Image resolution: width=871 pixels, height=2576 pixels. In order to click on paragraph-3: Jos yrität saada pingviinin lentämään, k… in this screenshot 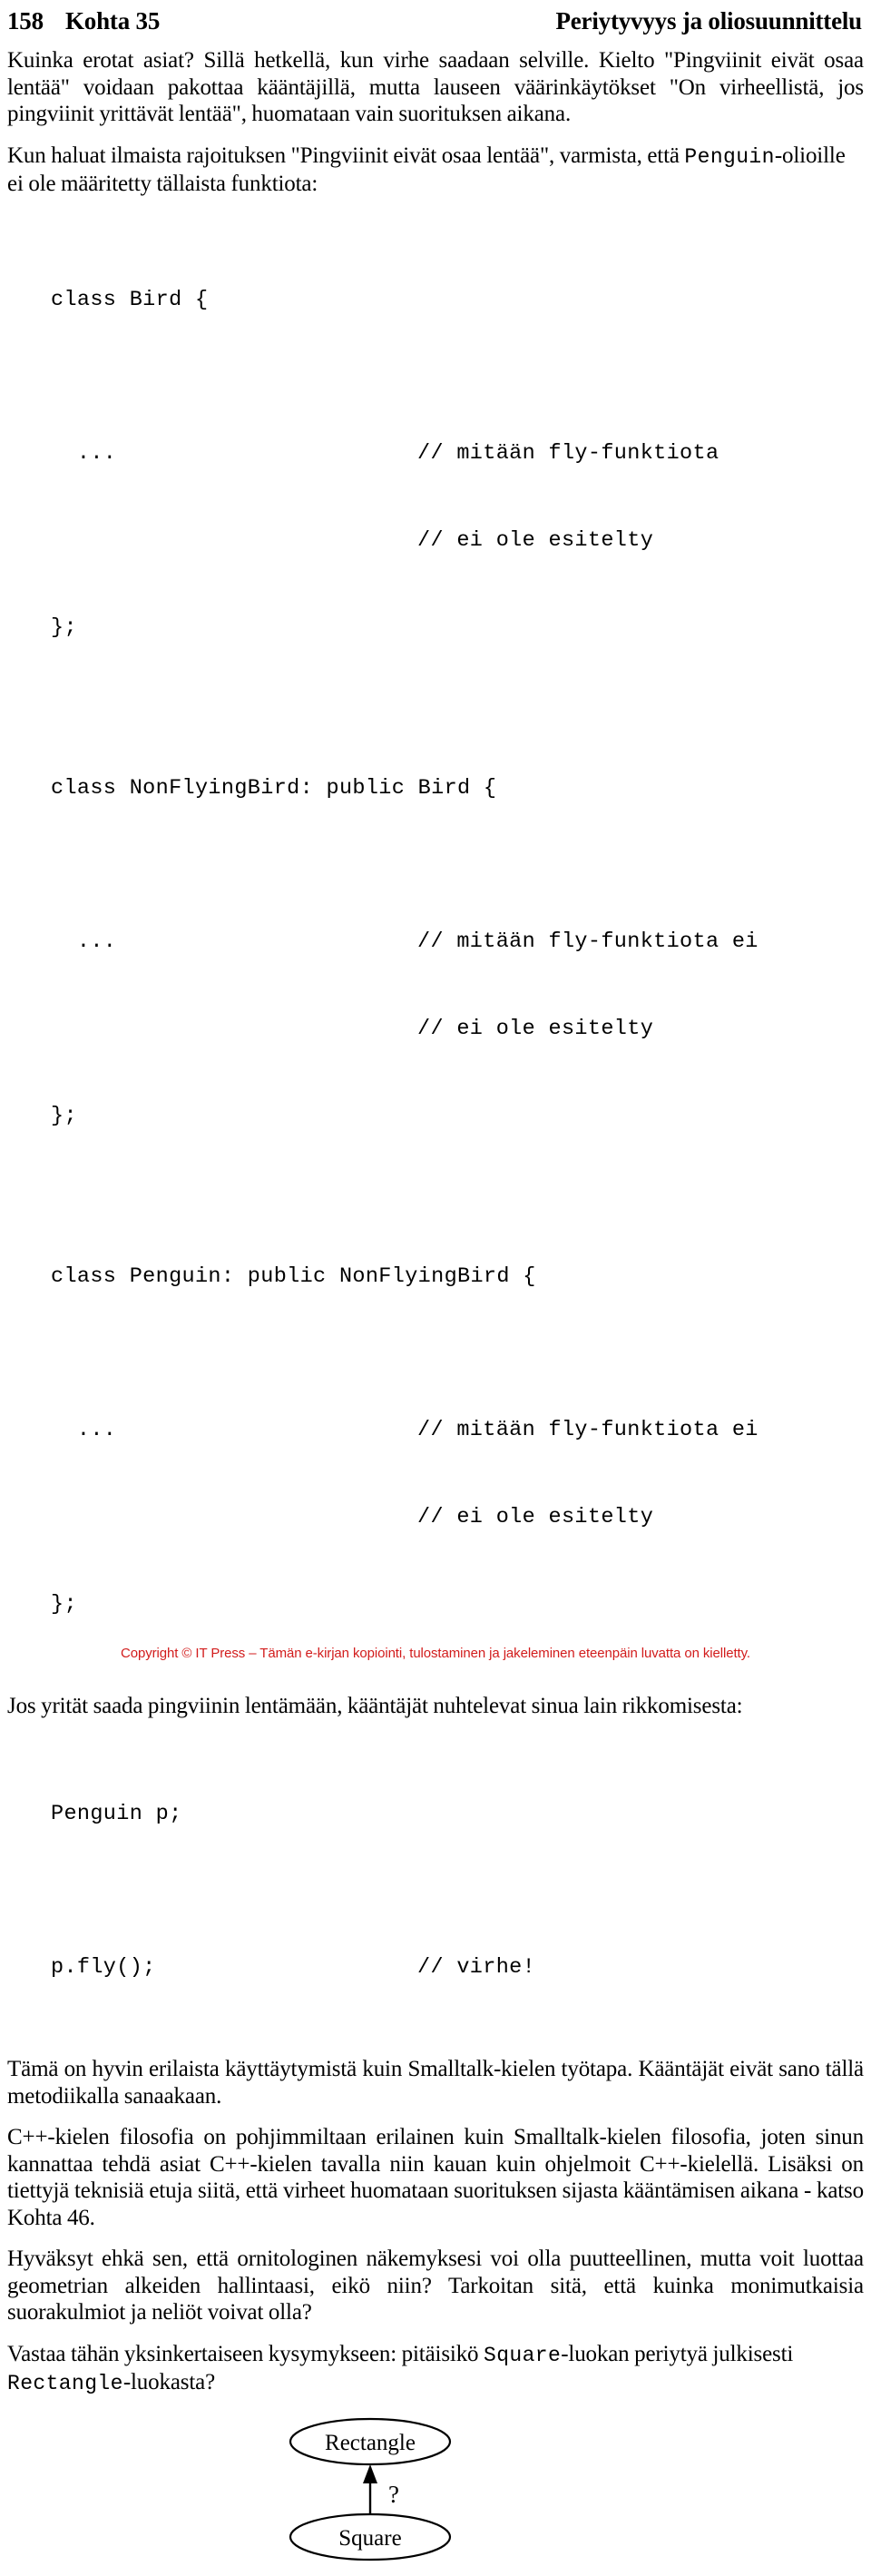, I will do `click(375, 1705)`.